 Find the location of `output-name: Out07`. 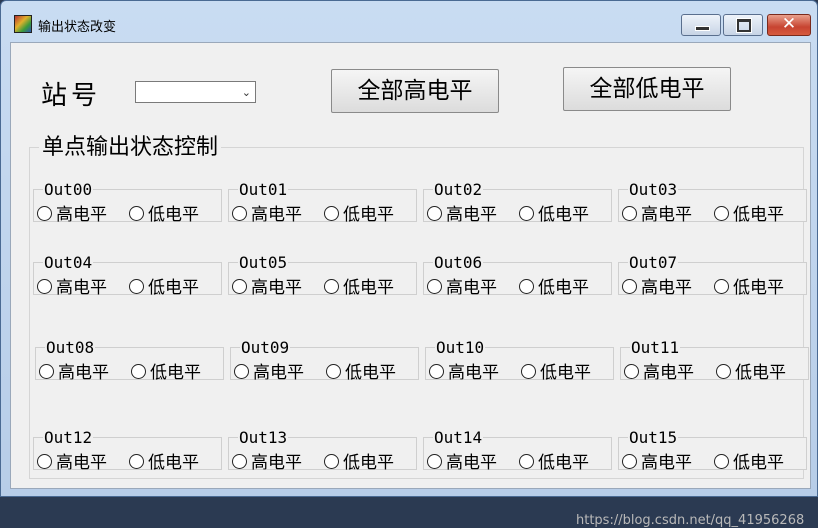

output-name: Out07 is located at coordinates (653, 262).